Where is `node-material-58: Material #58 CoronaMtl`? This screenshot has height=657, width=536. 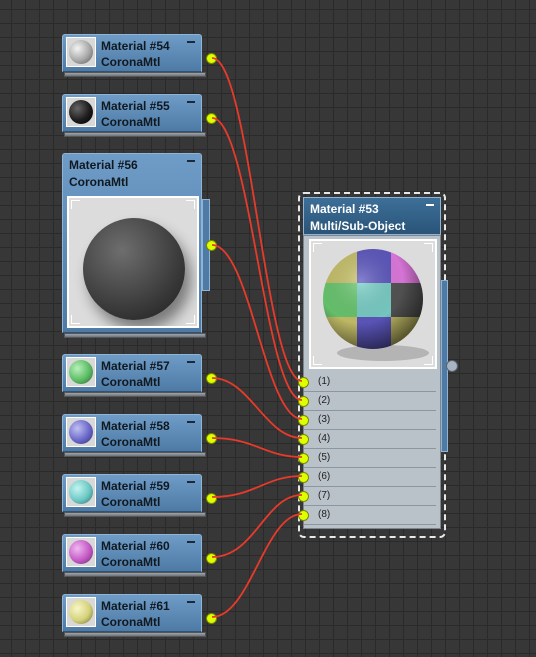
node-material-58: Material #58 CoronaMtl is located at coordinates (139, 437).